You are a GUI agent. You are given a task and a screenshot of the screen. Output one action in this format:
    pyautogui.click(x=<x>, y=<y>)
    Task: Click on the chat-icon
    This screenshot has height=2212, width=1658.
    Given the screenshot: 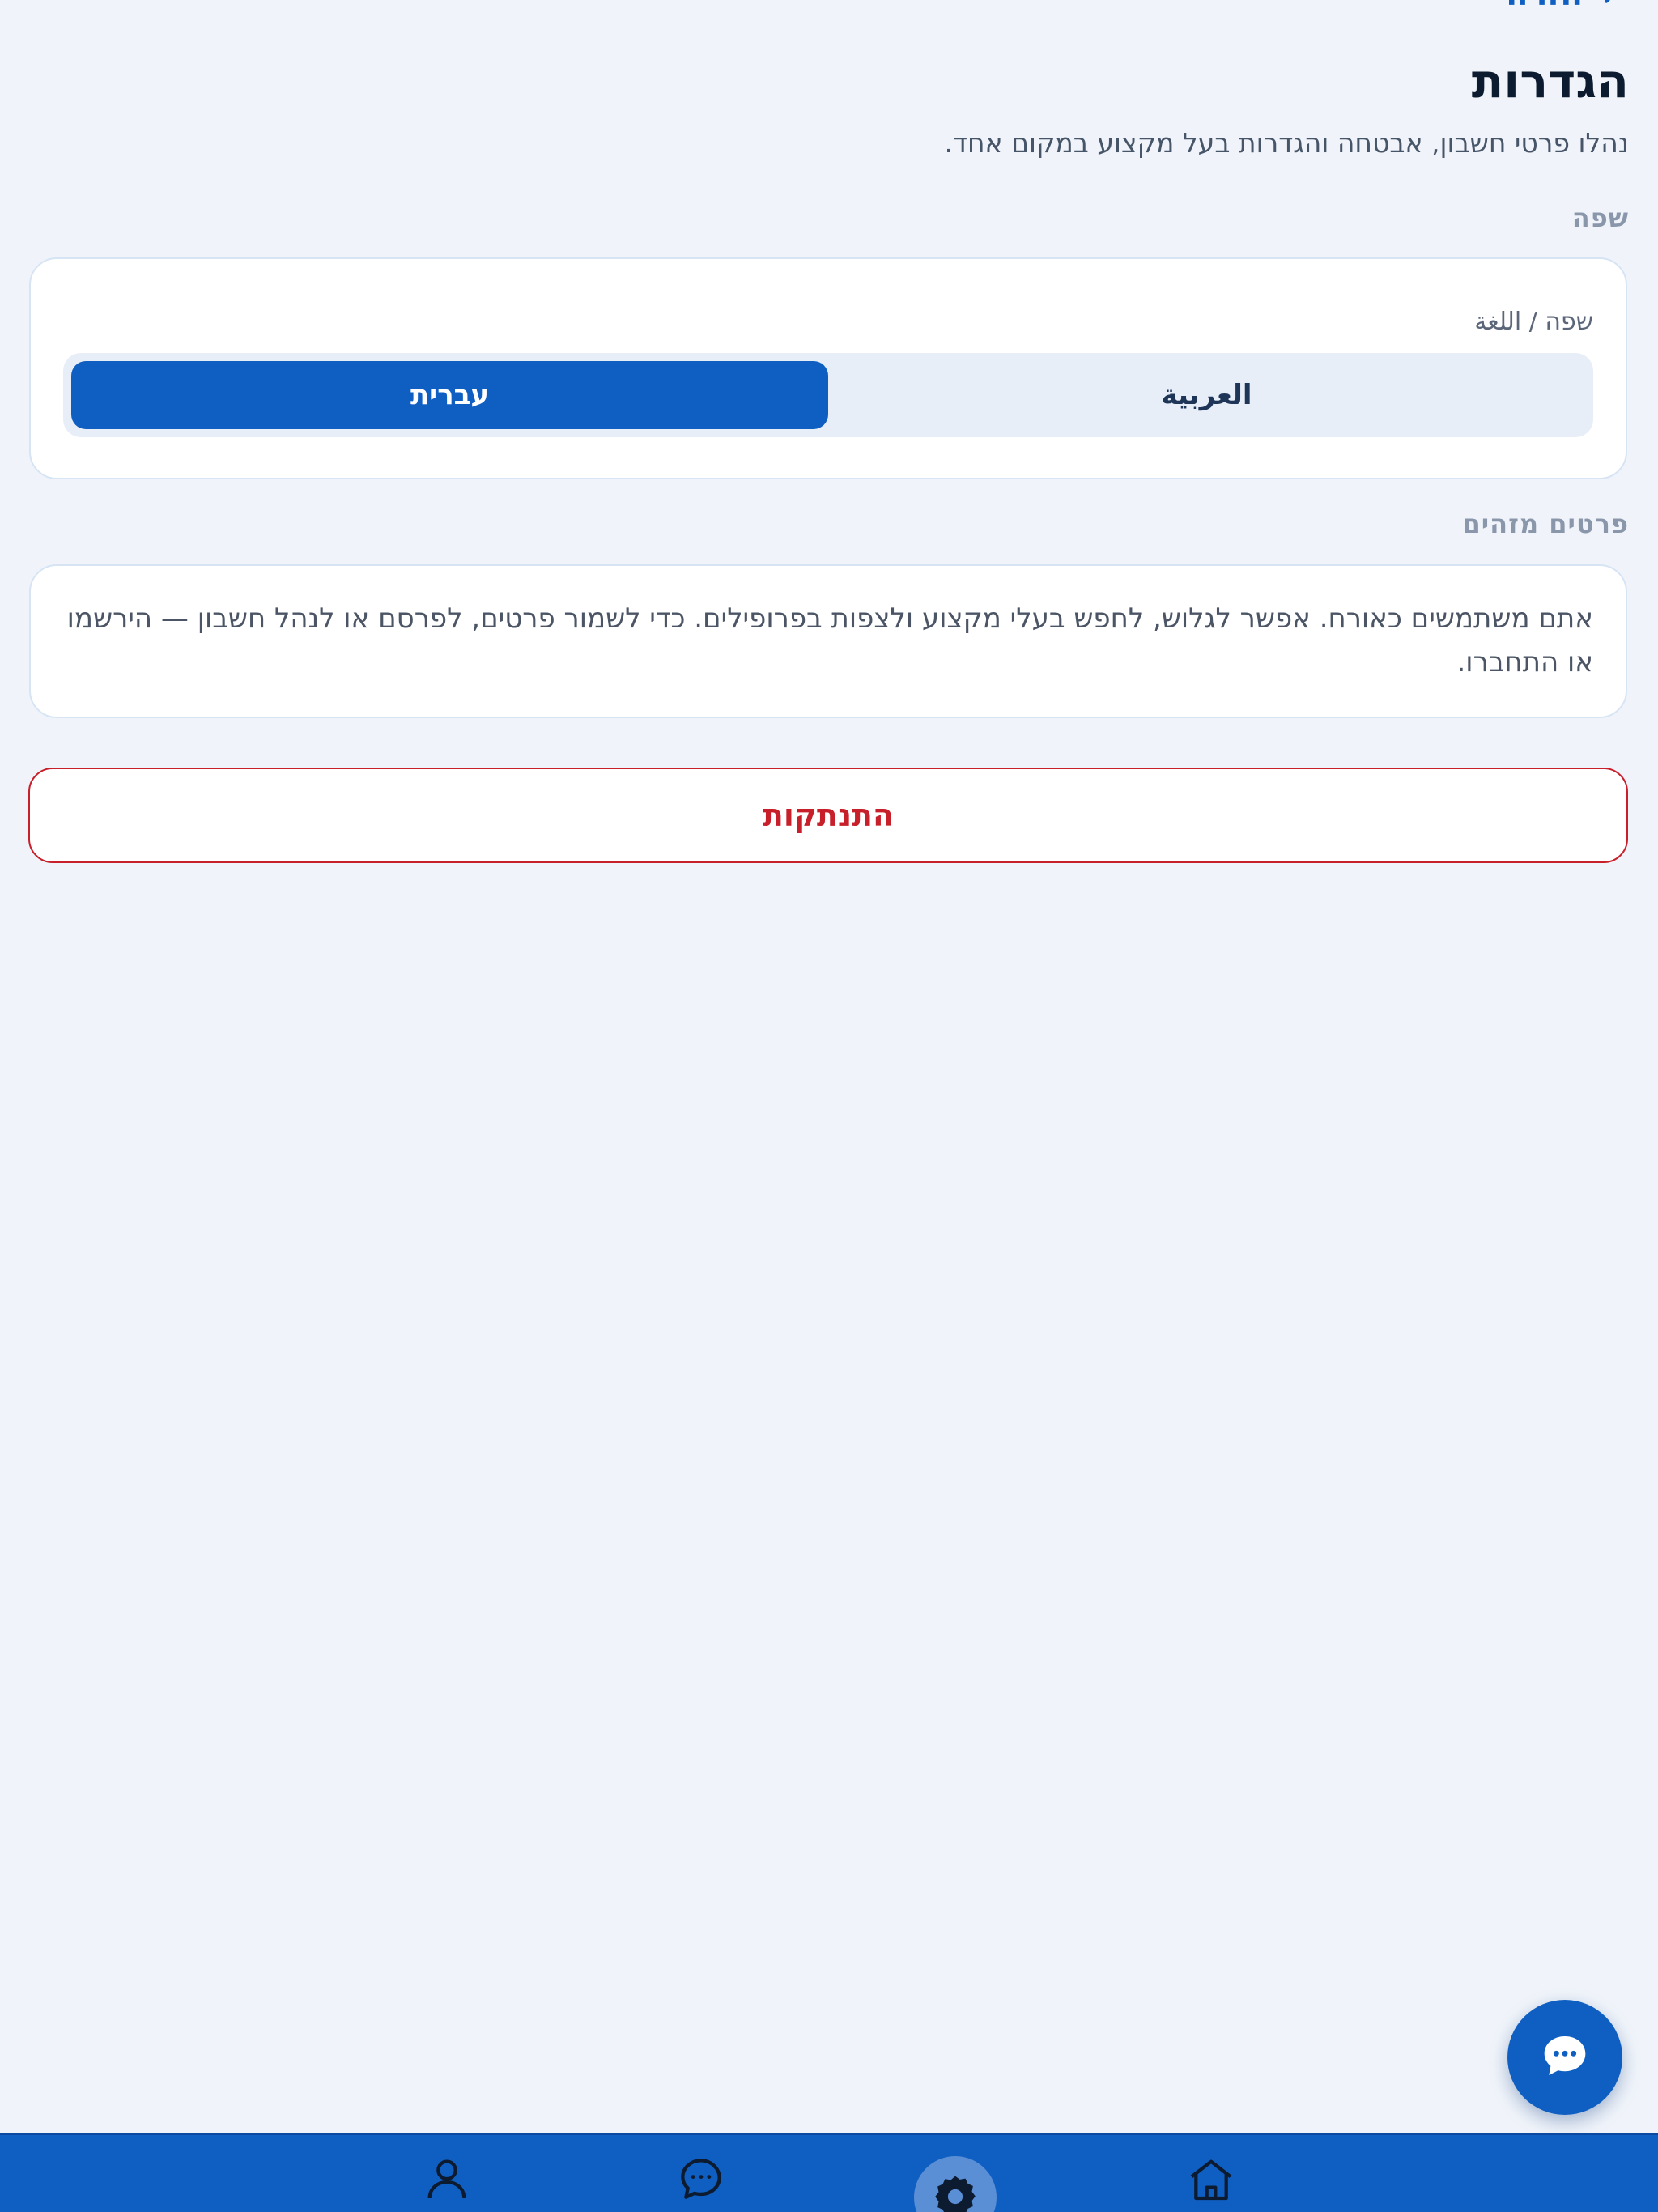 What is the action you would take?
    pyautogui.click(x=701, y=2181)
    